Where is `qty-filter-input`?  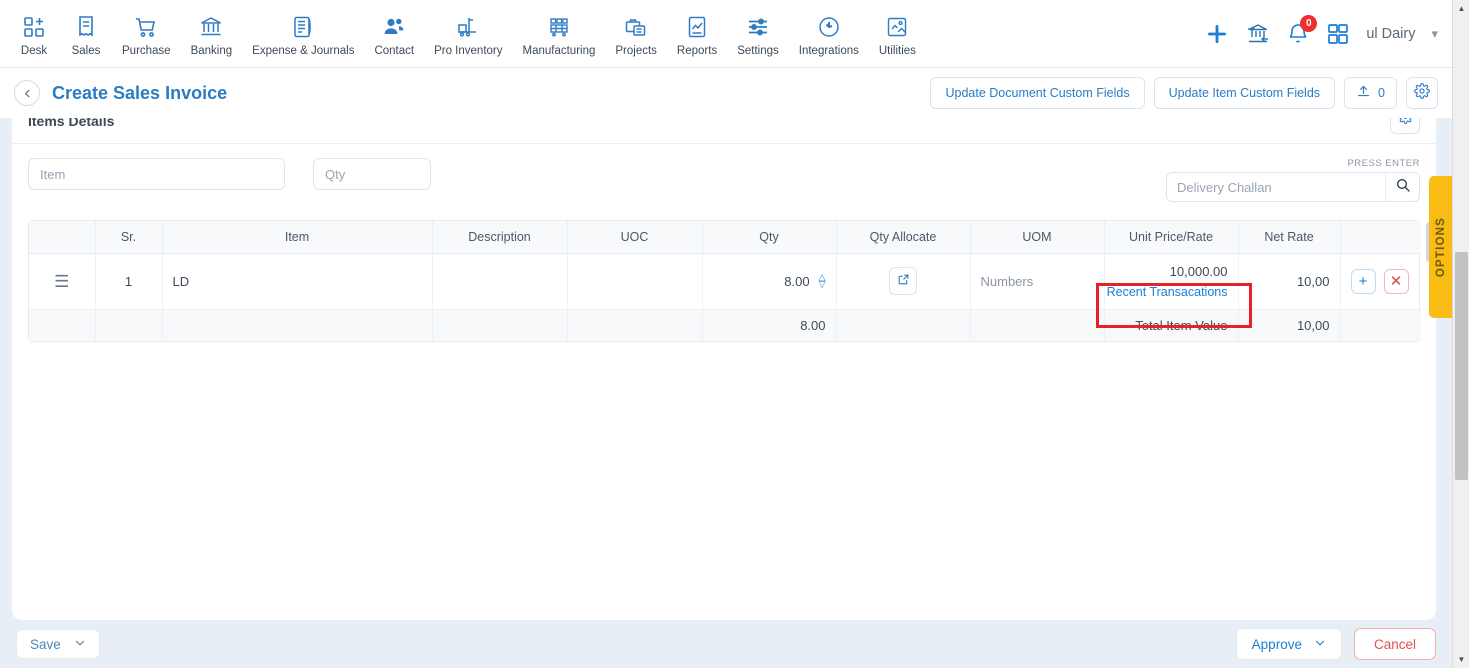
qty-filter-input is located at coordinates (372, 174).